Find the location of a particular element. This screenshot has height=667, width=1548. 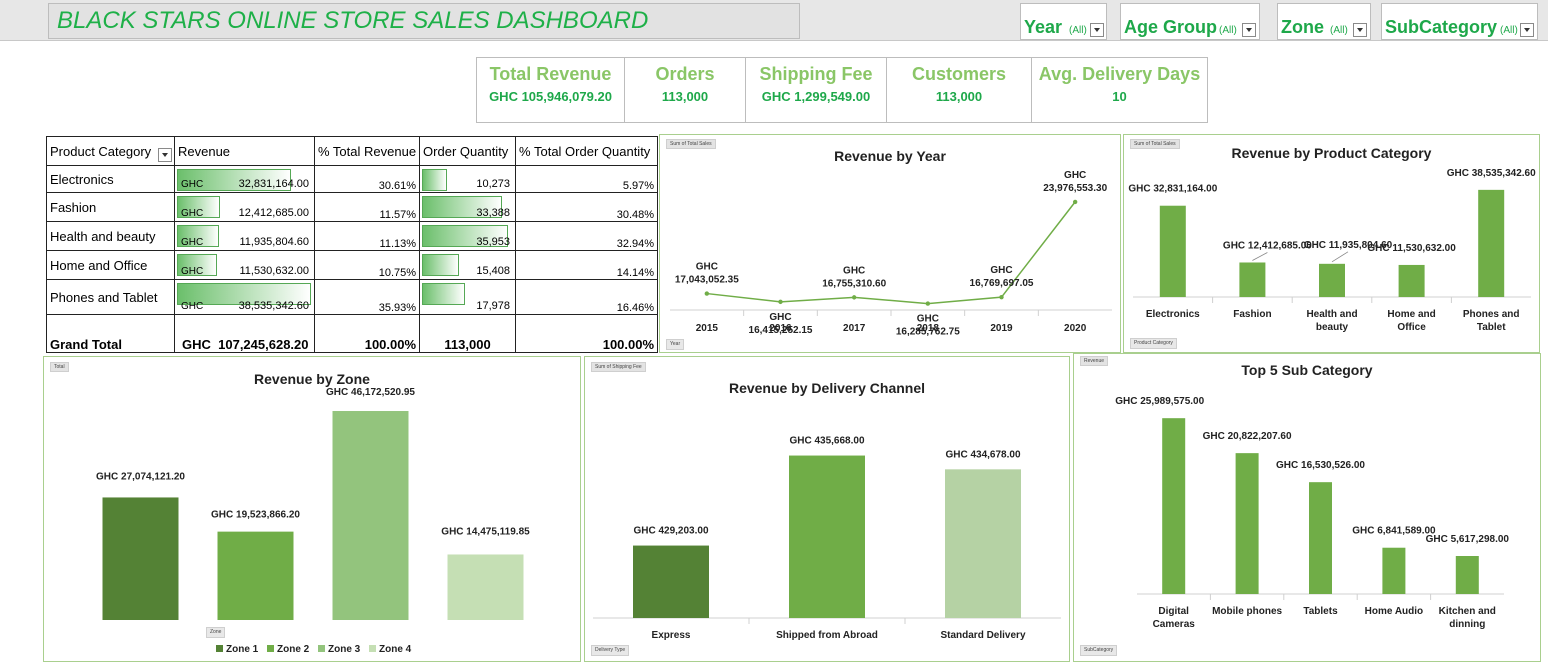

row-pct-revenue: 30.61% is located at coordinates (367, 179).